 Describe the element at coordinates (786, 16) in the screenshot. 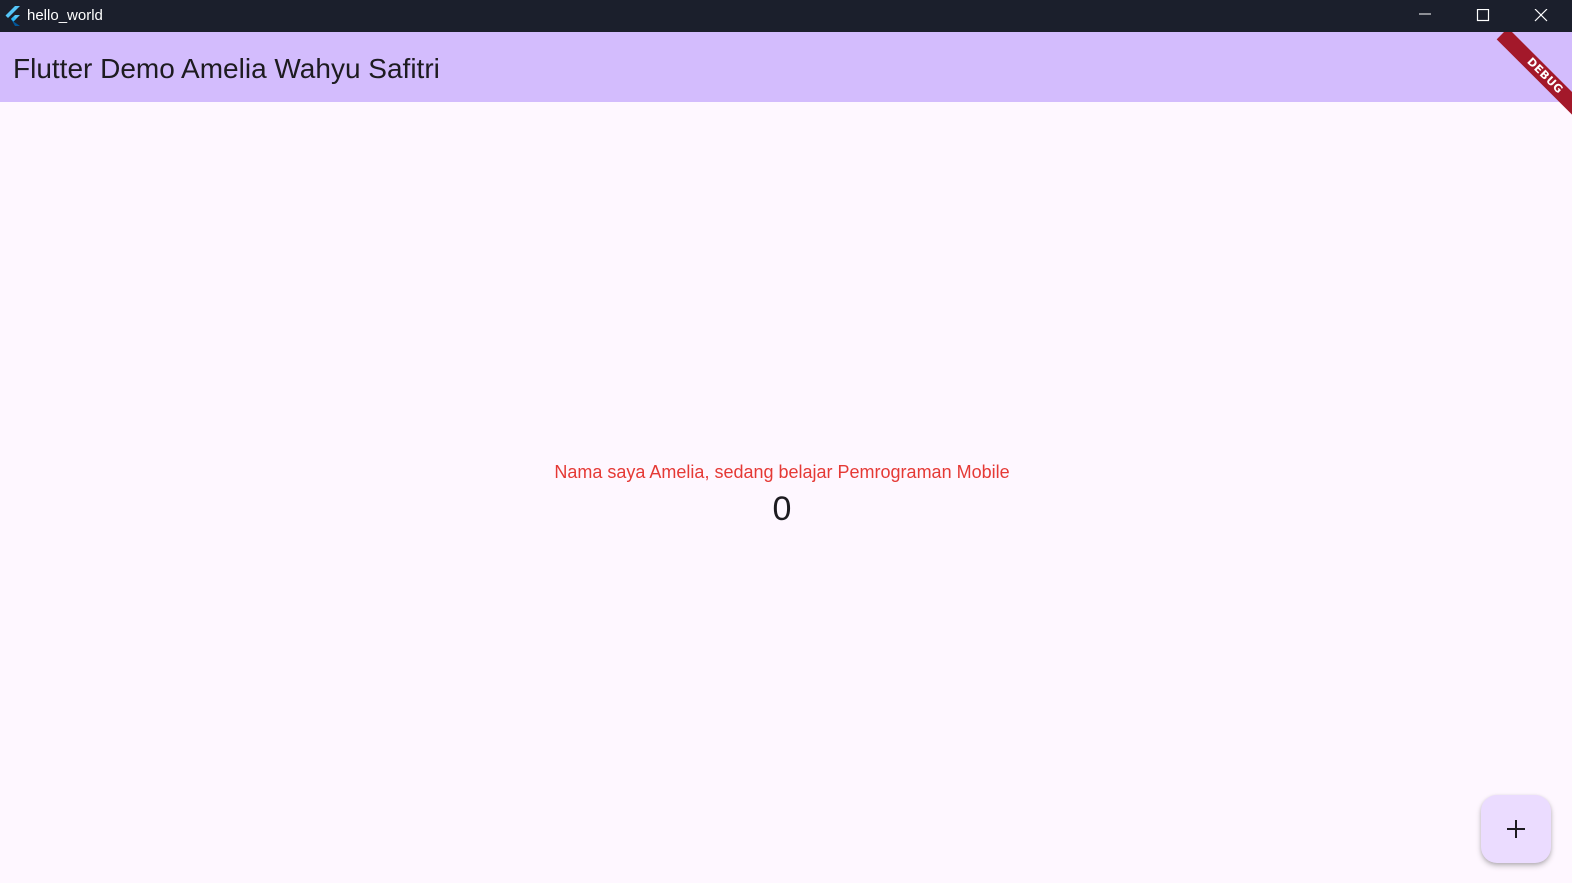

I see `title-bar: hello_world` at that location.